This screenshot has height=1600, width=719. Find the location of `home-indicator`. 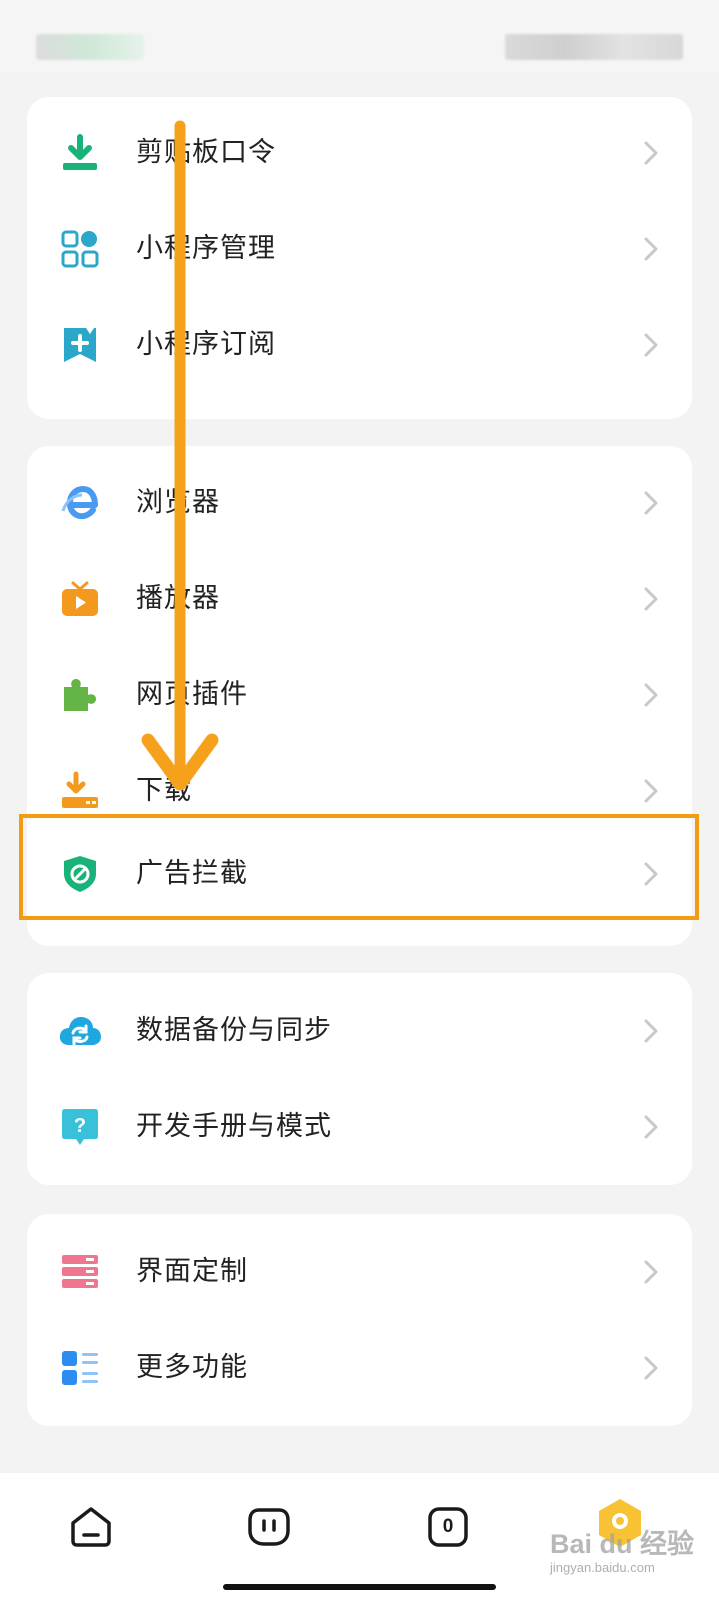

home-indicator is located at coordinates (359, 1587).